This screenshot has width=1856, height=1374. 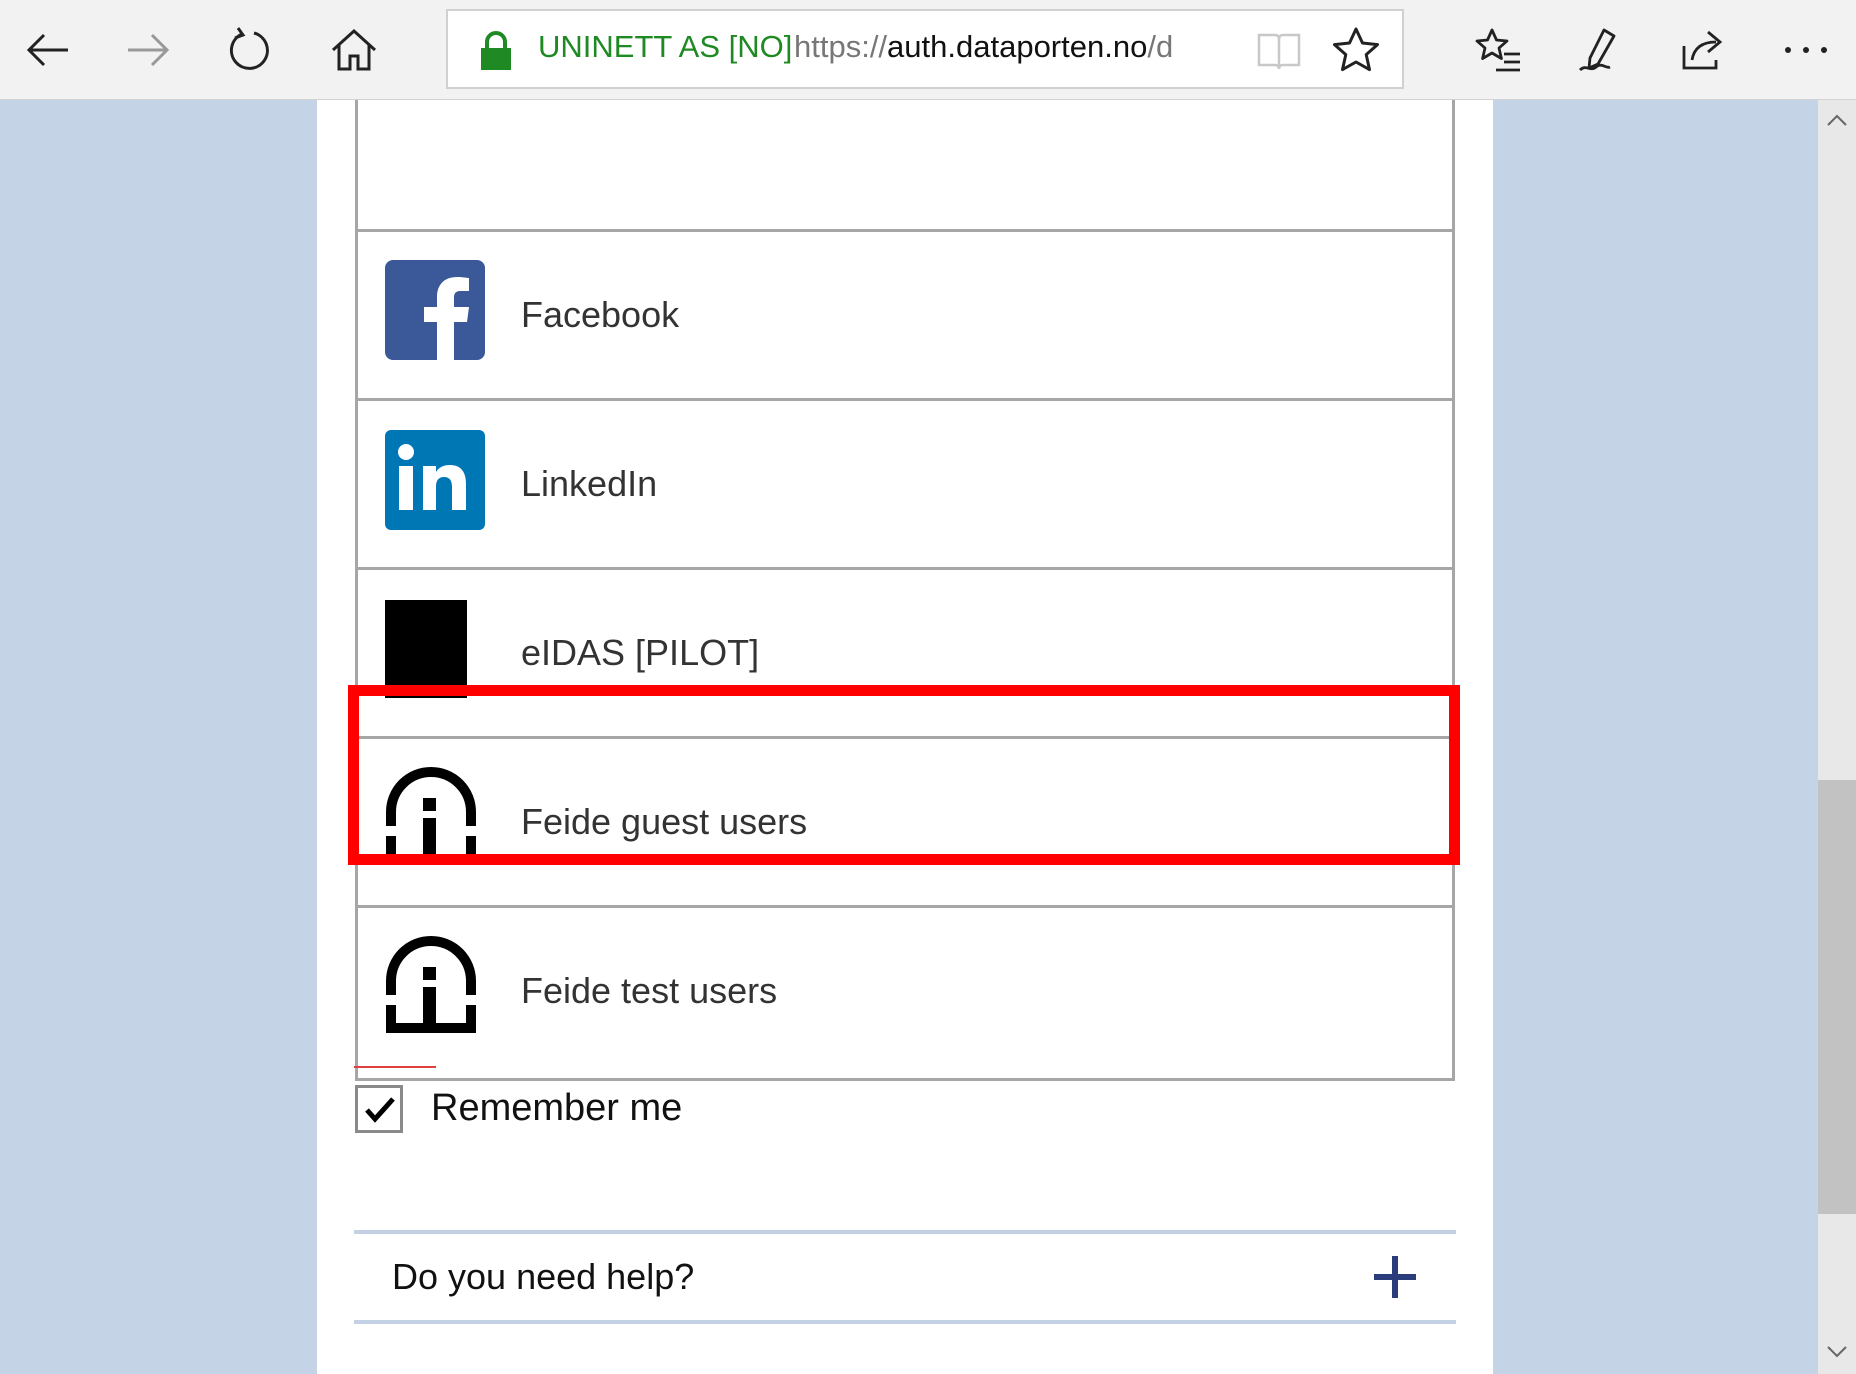 I want to click on share-button, so click(x=1702, y=50).